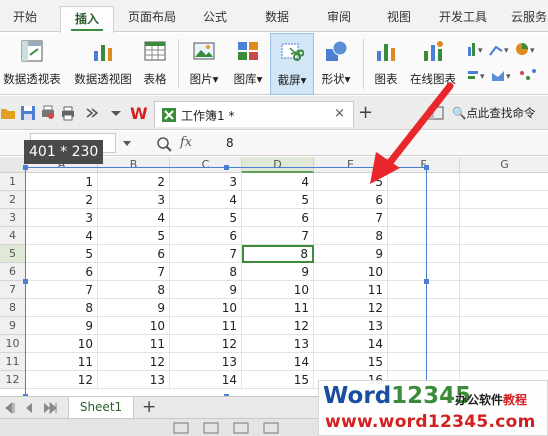 The height and width of the screenshot is (436, 548). I want to click on column-header-g: G, so click(504, 165).